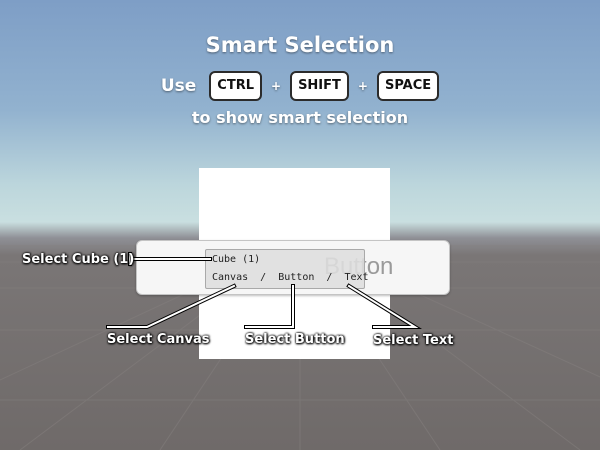 The width and height of the screenshot is (600, 450). Describe the element at coordinates (413, 340) in the screenshot. I see `callout-select-text: Select Text` at that location.